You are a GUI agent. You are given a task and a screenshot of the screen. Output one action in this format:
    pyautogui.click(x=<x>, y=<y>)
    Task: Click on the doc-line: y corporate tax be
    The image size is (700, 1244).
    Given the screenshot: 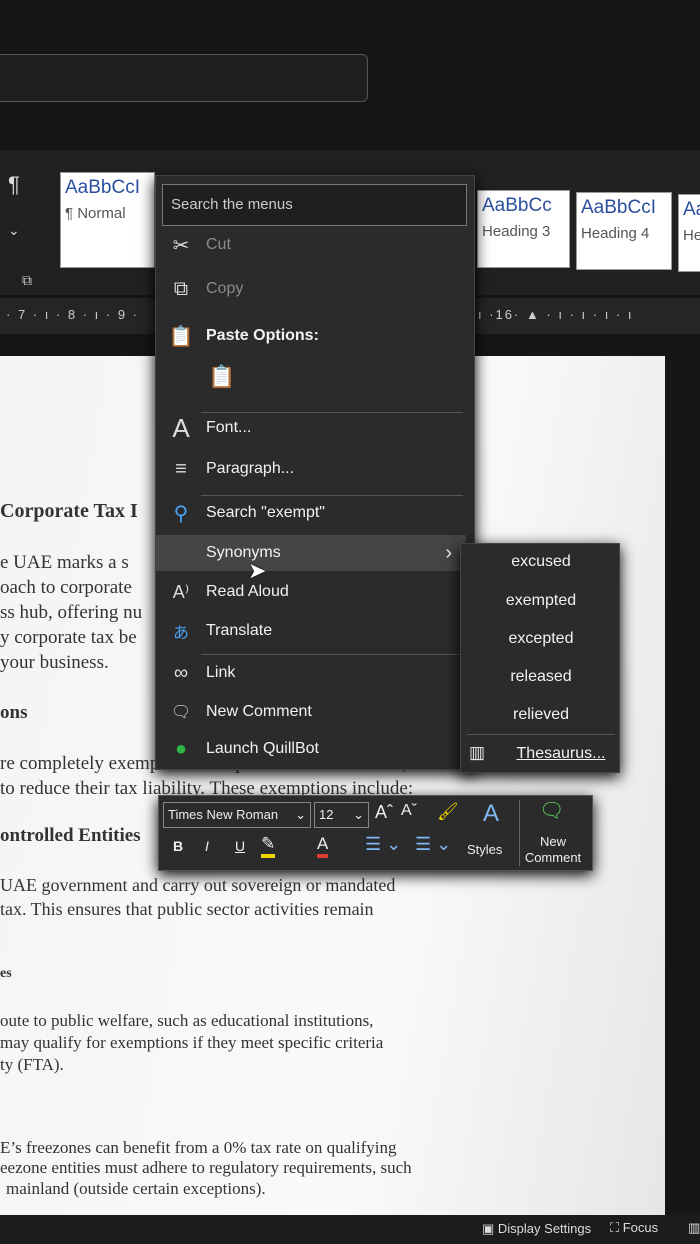 What is the action you would take?
    pyautogui.click(x=68, y=637)
    